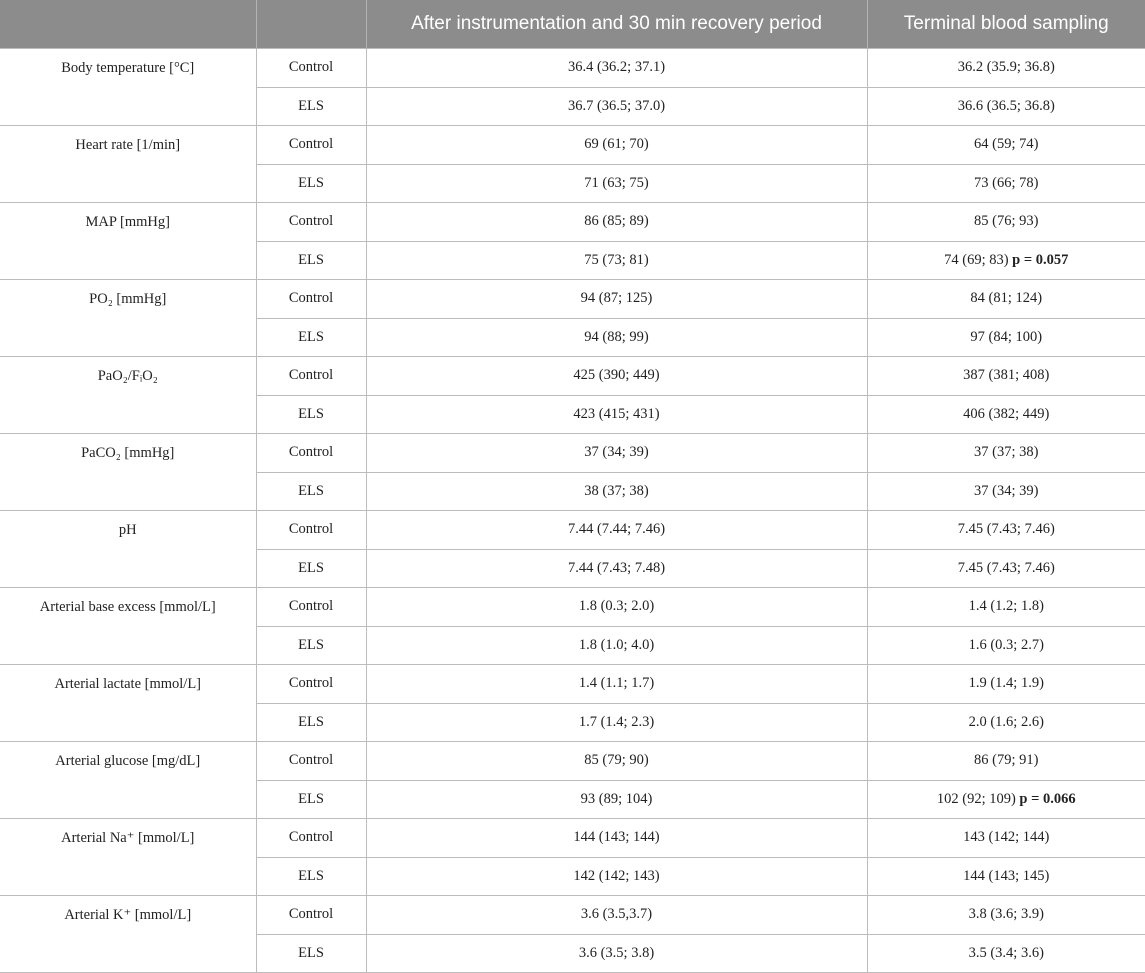 The height and width of the screenshot is (973, 1145). I want to click on value-terminal-sampling: 74 (69; 83) p = 0.057, so click(1005, 260).